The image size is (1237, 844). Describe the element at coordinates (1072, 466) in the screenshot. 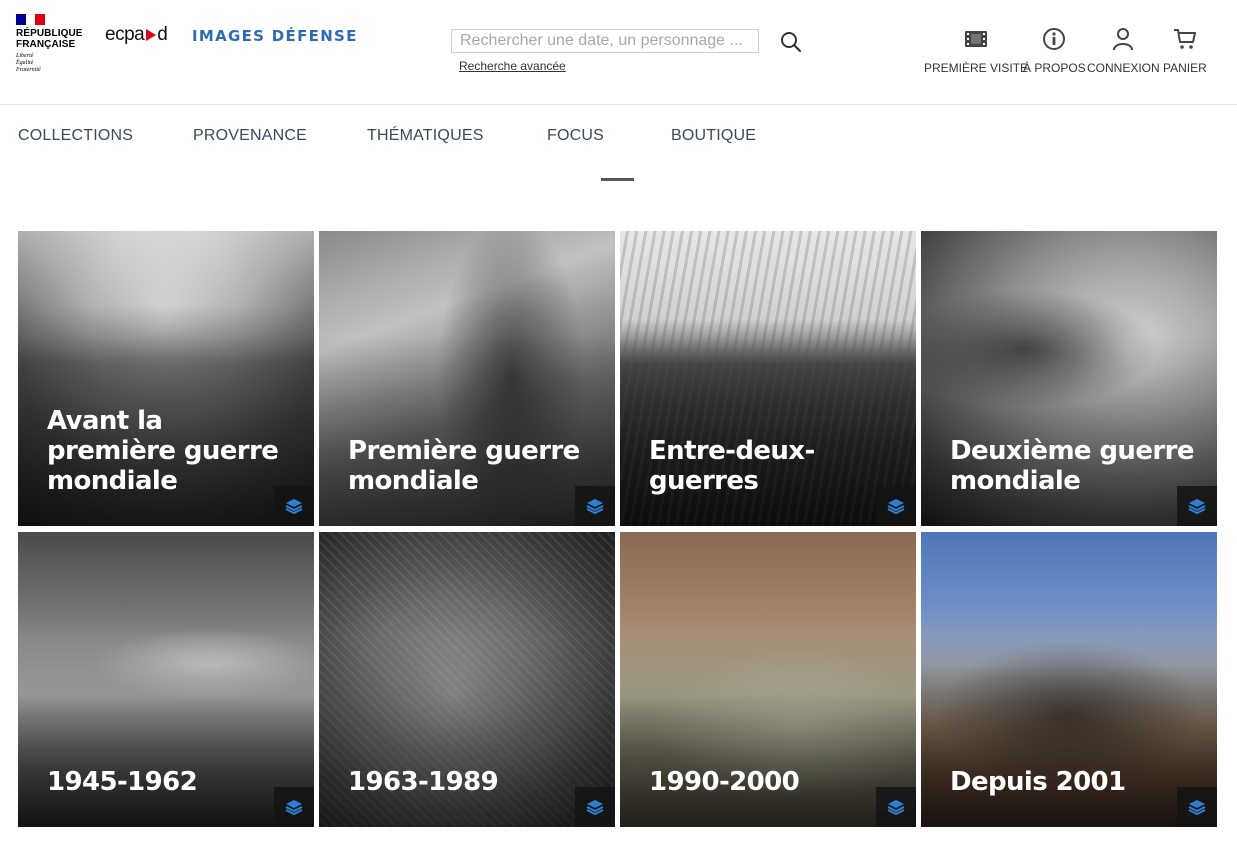

I see `tile-title: Deuxième guerre mondiale` at that location.